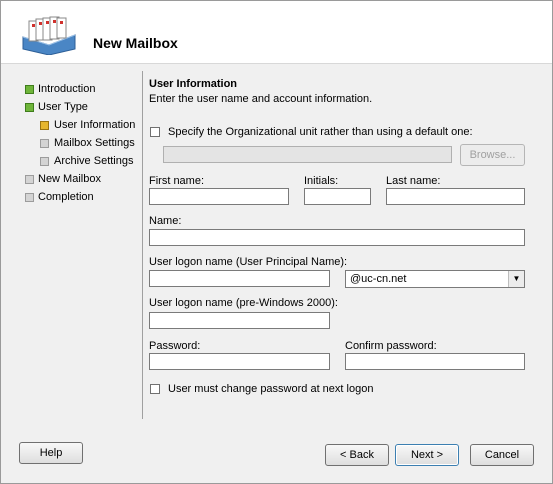  Describe the element at coordinates (516, 279) in the screenshot. I see `chevron-down-icon: ▼` at that location.